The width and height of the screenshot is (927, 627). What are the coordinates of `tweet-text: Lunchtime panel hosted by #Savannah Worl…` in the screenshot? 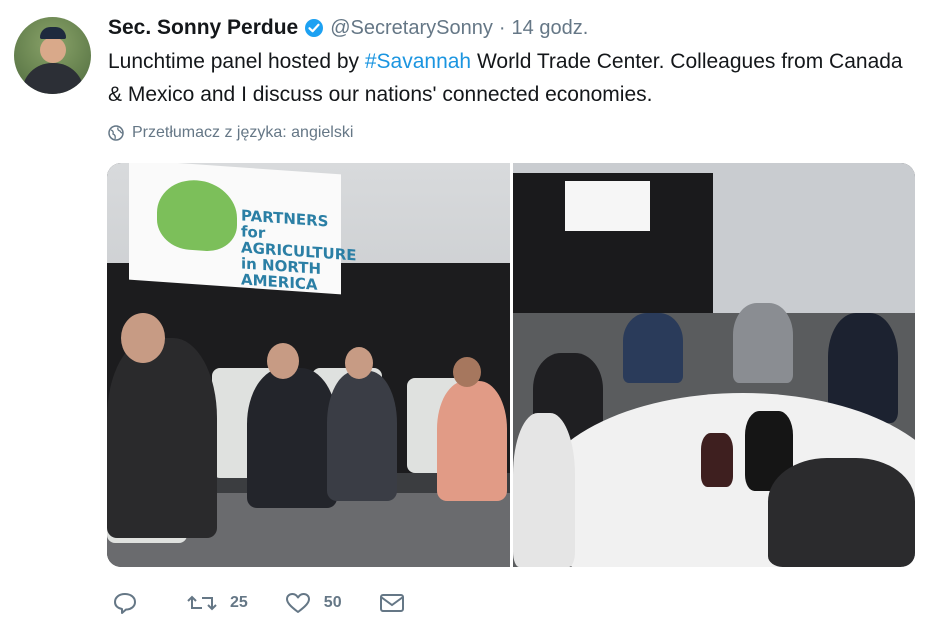 It's located at (508, 78).